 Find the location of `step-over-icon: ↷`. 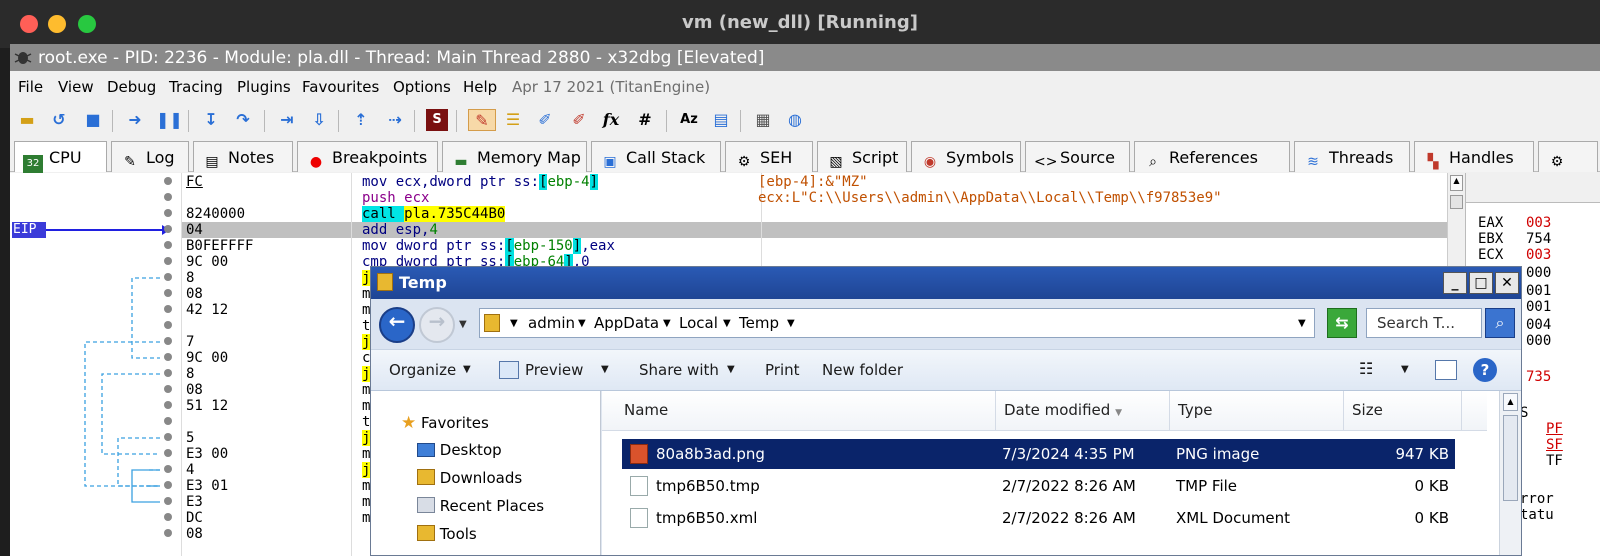

step-over-icon: ↷ is located at coordinates (243, 120).